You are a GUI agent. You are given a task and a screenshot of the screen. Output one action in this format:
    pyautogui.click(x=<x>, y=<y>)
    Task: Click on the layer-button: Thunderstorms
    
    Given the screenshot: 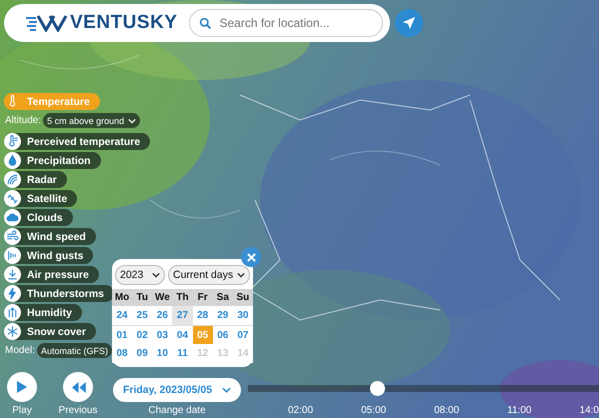 What is the action you would take?
    pyautogui.click(x=59, y=293)
    